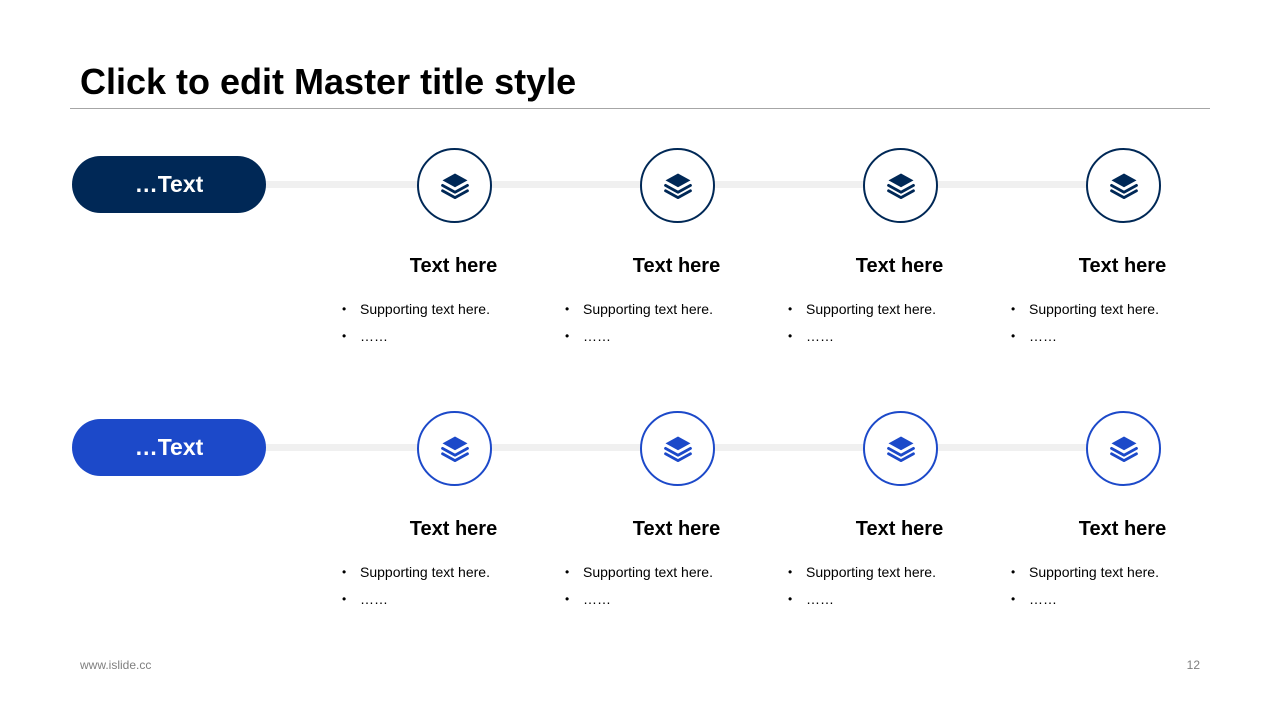  I want to click on footer-website: www.islide.cc, so click(116, 665).